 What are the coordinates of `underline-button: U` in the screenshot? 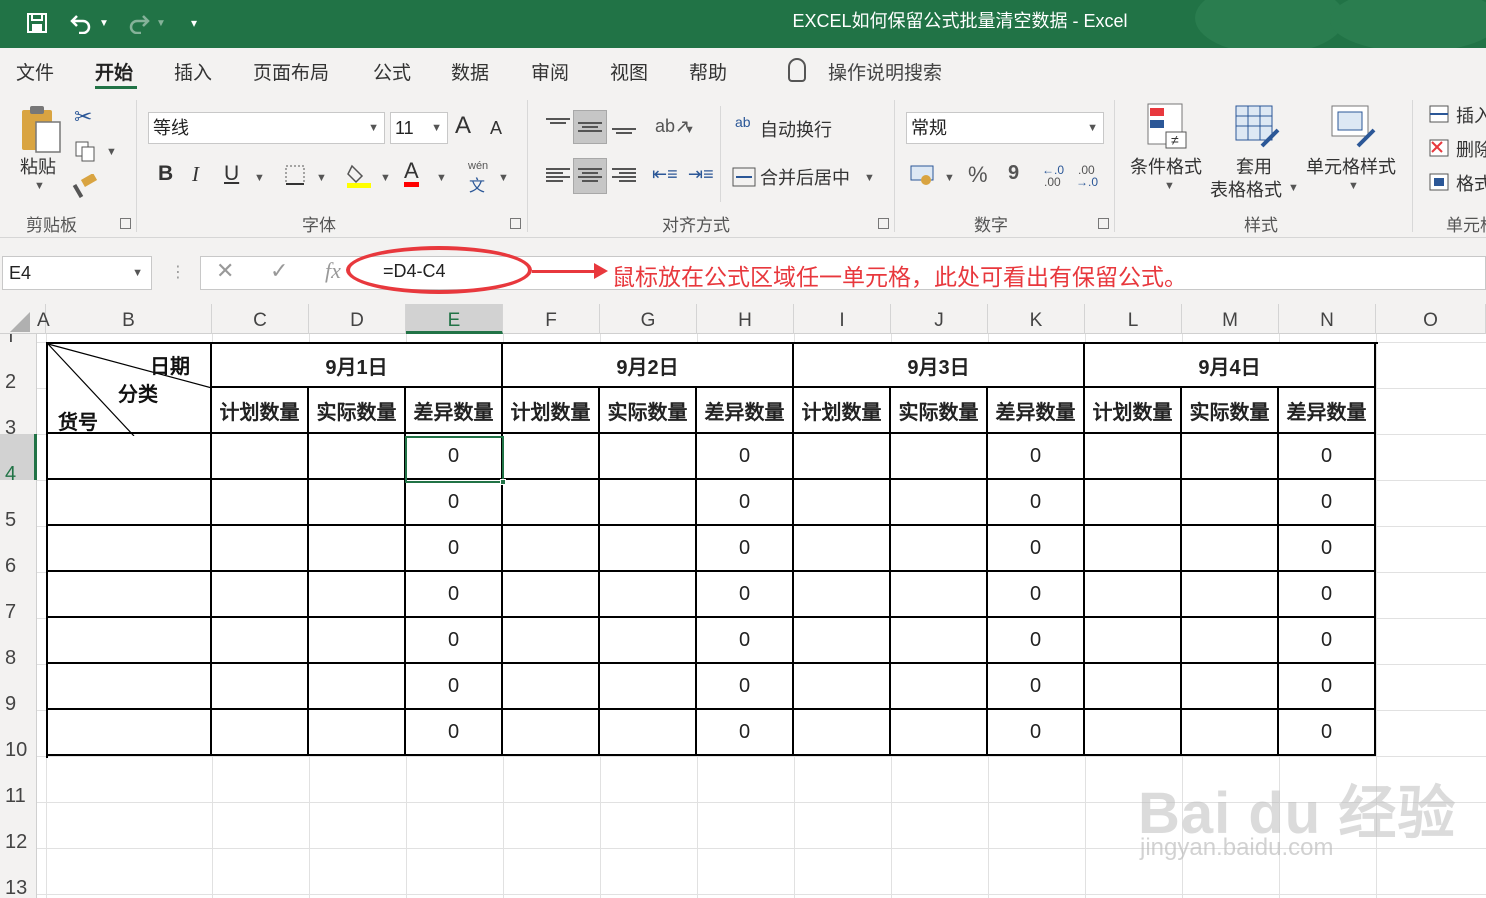 It's located at (231, 174).